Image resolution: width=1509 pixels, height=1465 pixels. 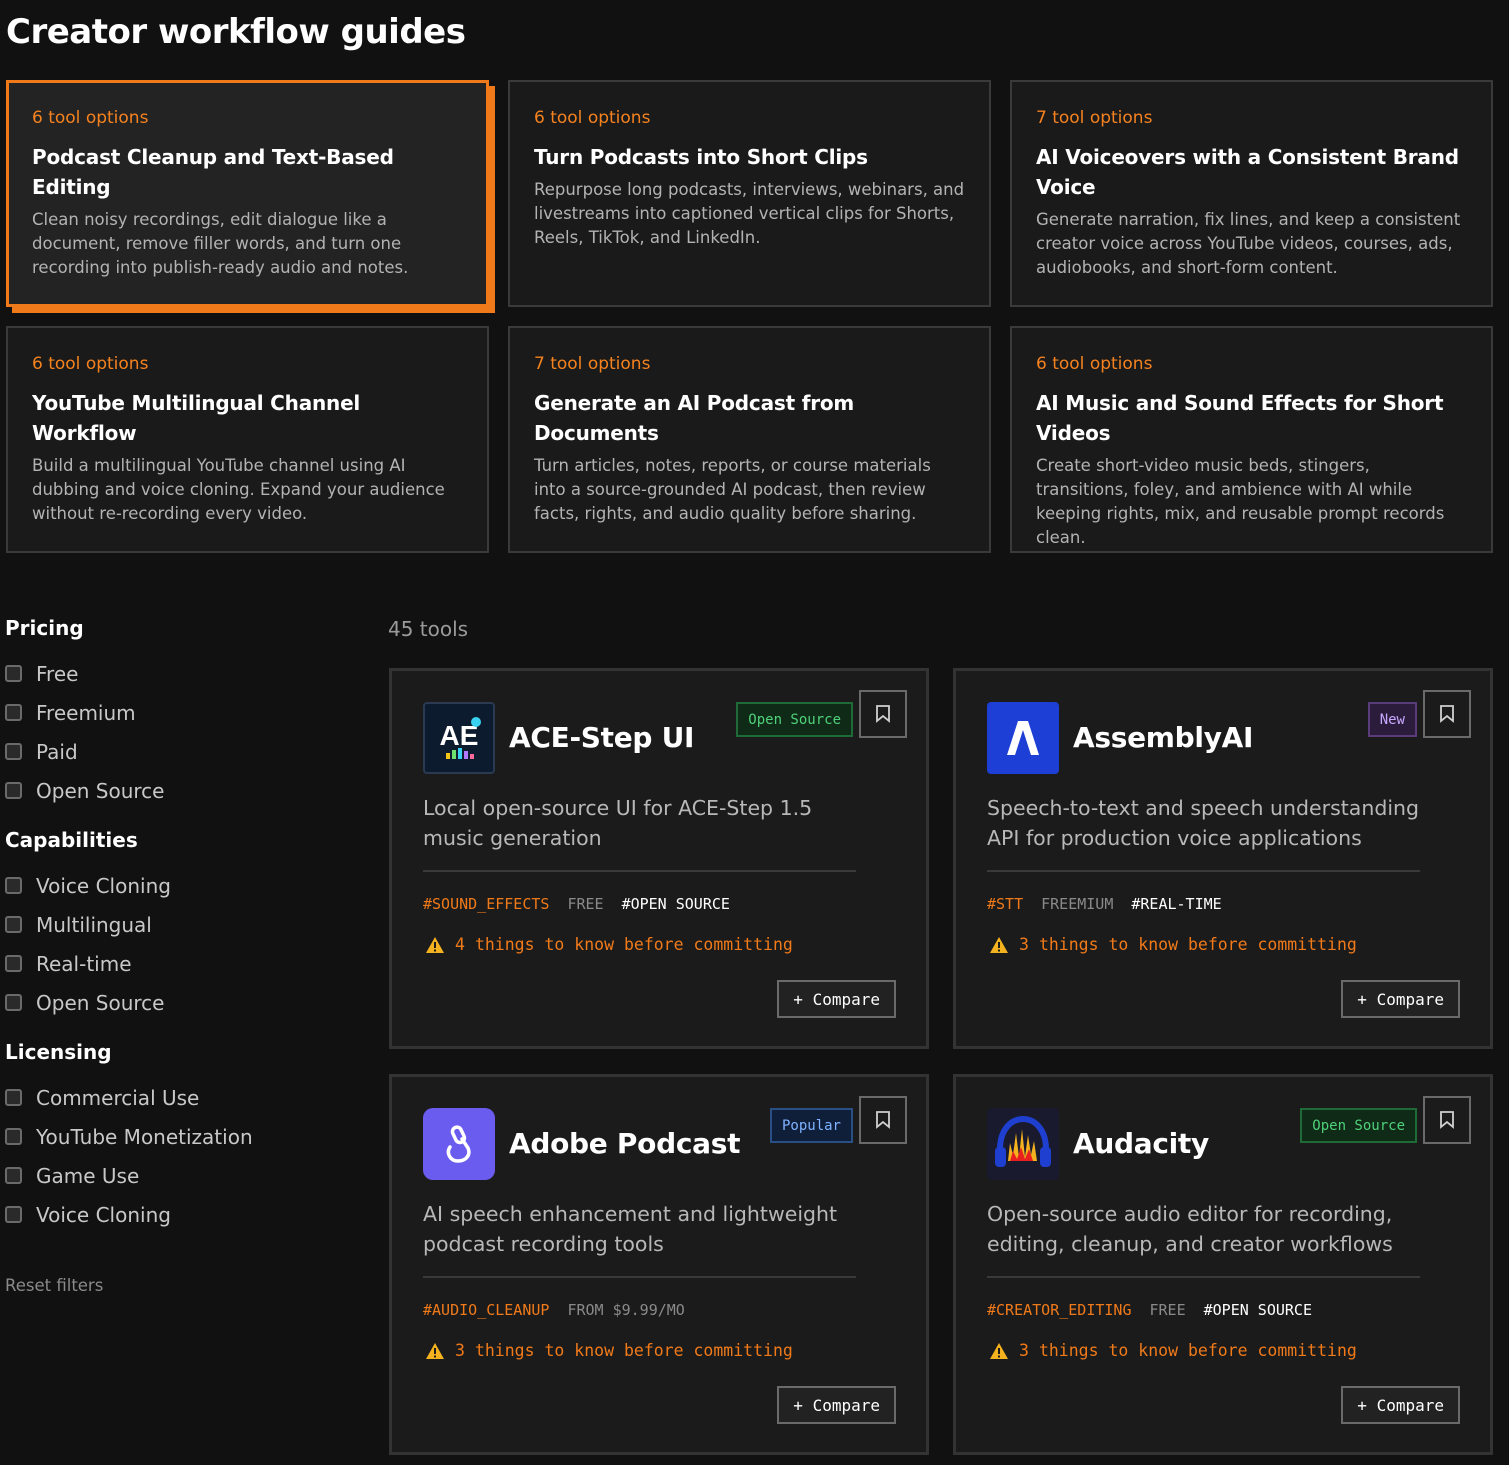 I want to click on guide-title: YouTube Multilingual Channel Workflow, so click(x=196, y=418).